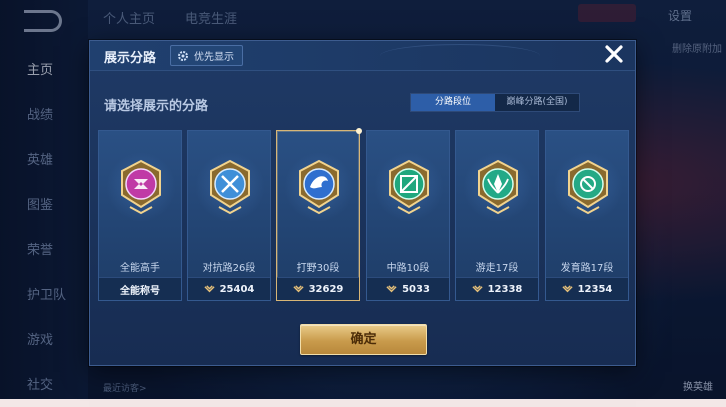 This screenshot has width=726, height=407. I want to click on lane-footer: 12354, so click(587, 288).